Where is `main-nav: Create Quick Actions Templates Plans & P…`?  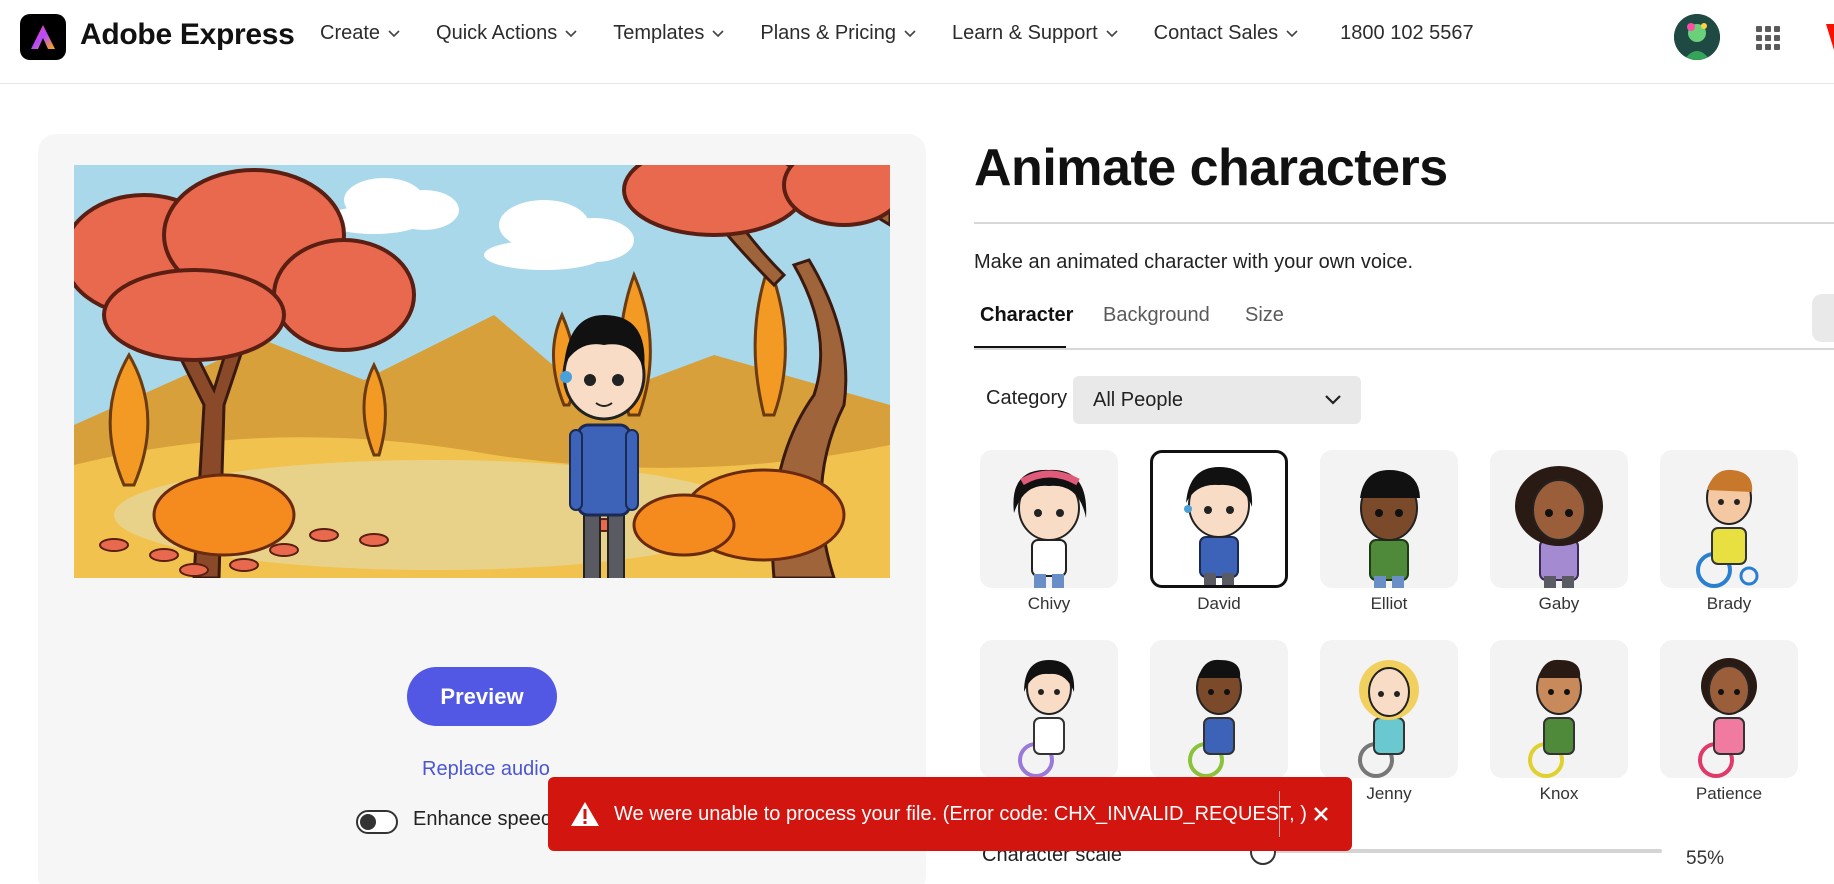 main-nav: Create Quick Actions Templates Plans & P… is located at coordinates (897, 33).